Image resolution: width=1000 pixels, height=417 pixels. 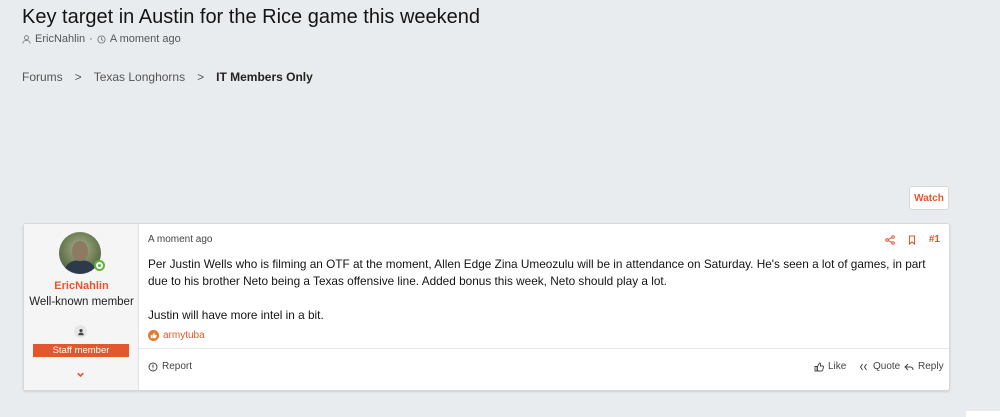 I want to click on like-label: Like, so click(x=837, y=366).